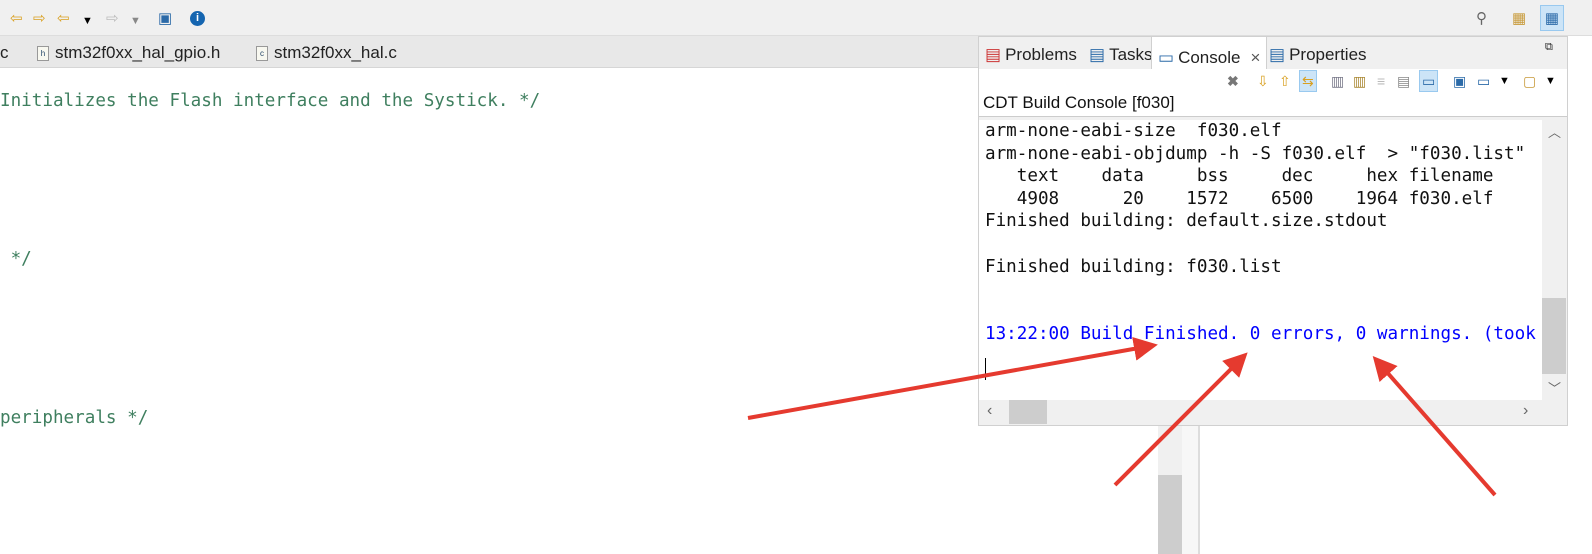  I want to click on annotation-arrows, so click(1122, 417).